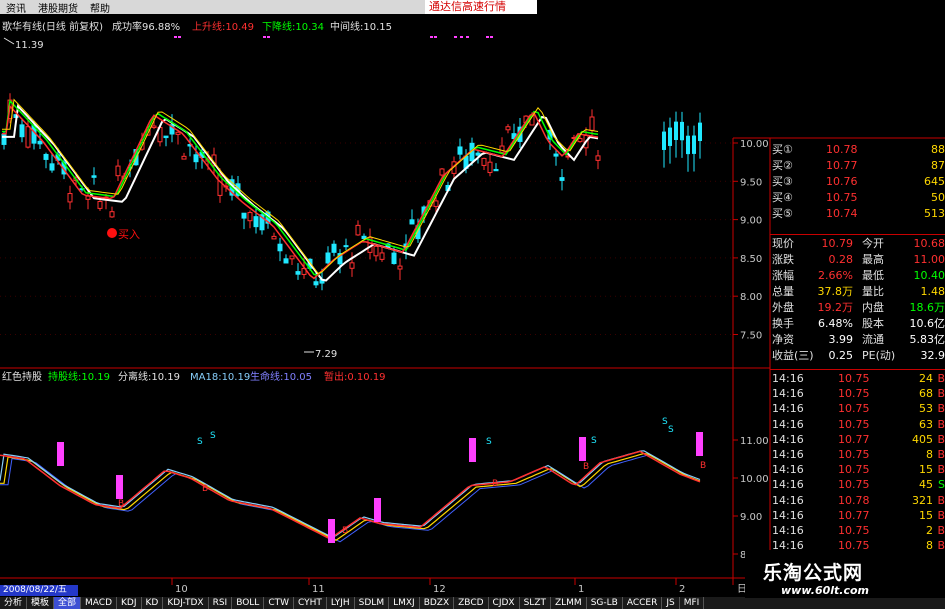 This screenshot has height=609, width=945. Describe the element at coordinates (934, 181) in the screenshot. I see `bid-volume: 645` at that location.